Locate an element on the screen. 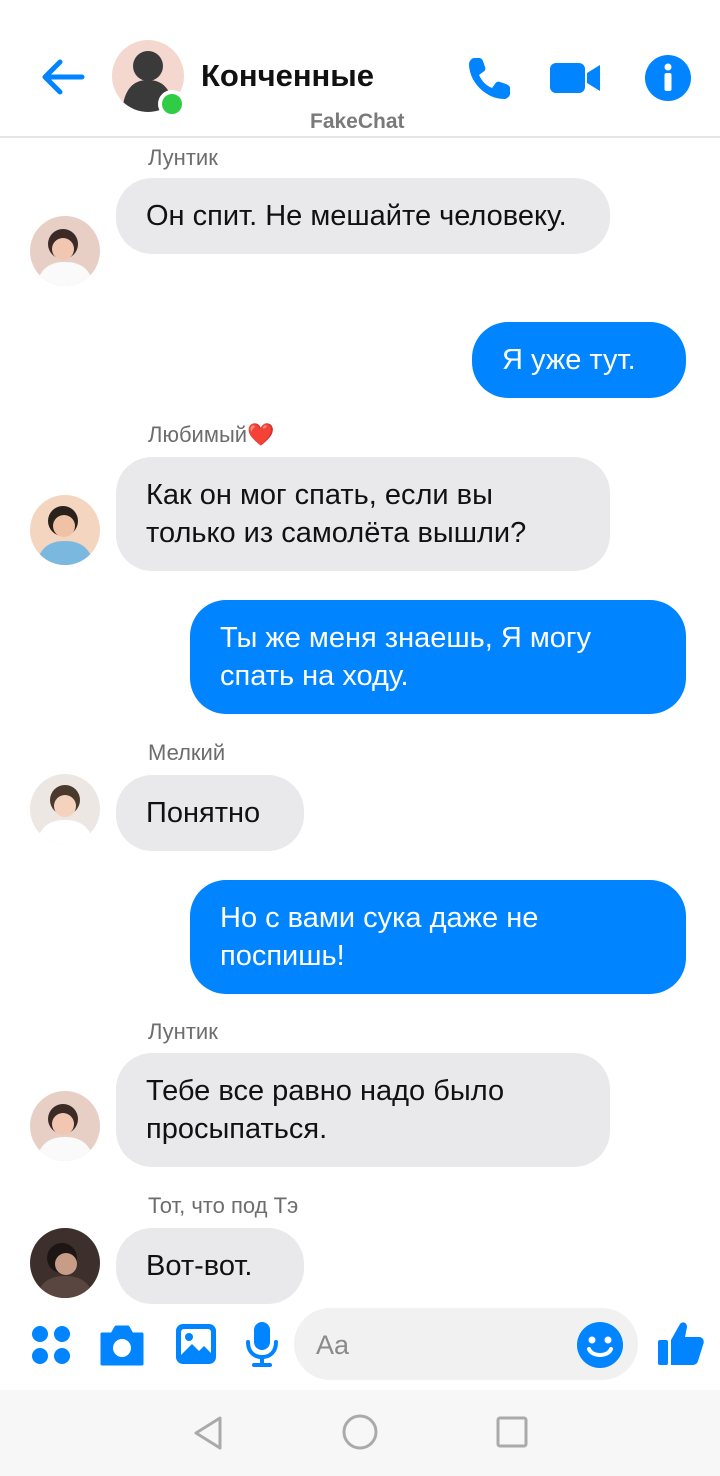  sender-name: Тот, что под Тэ is located at coordinates (223, 1205).